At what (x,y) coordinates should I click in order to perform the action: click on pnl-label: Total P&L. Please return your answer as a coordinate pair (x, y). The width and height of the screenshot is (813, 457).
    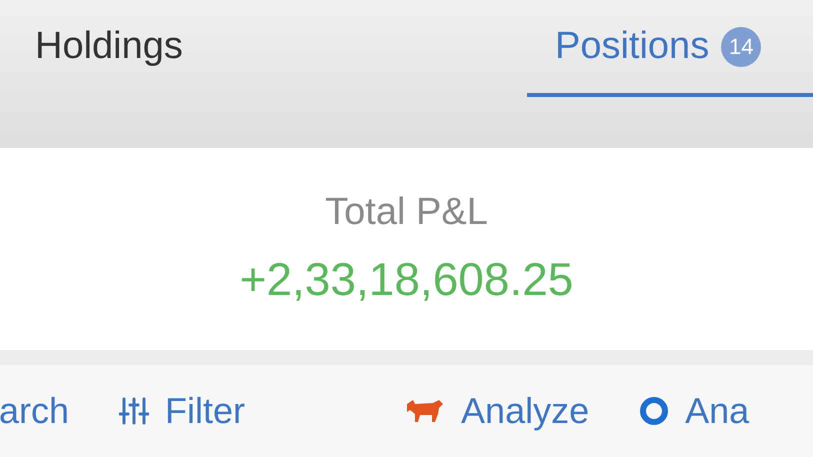
    Looking at the image, I should click on (406, 212).